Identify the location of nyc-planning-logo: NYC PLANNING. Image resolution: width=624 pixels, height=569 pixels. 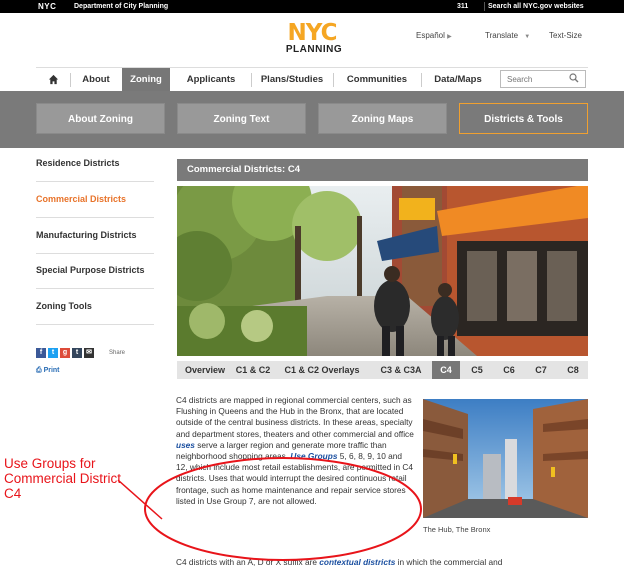
(314, 40).